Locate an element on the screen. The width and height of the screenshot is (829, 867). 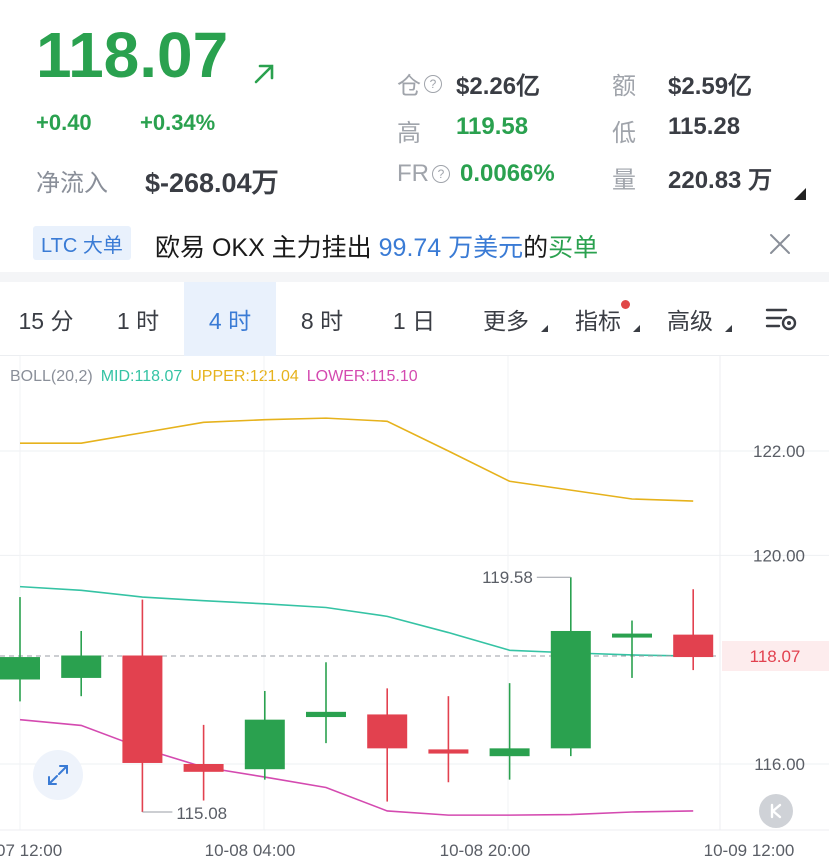
price-change: +0.40 is located at coordinates (64, 122).